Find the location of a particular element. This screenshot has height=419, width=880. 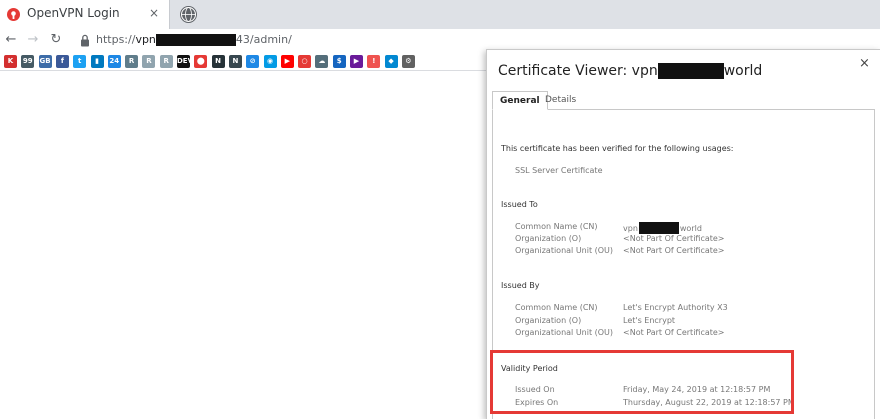

globe-icon is located at coordinates (188, 14).